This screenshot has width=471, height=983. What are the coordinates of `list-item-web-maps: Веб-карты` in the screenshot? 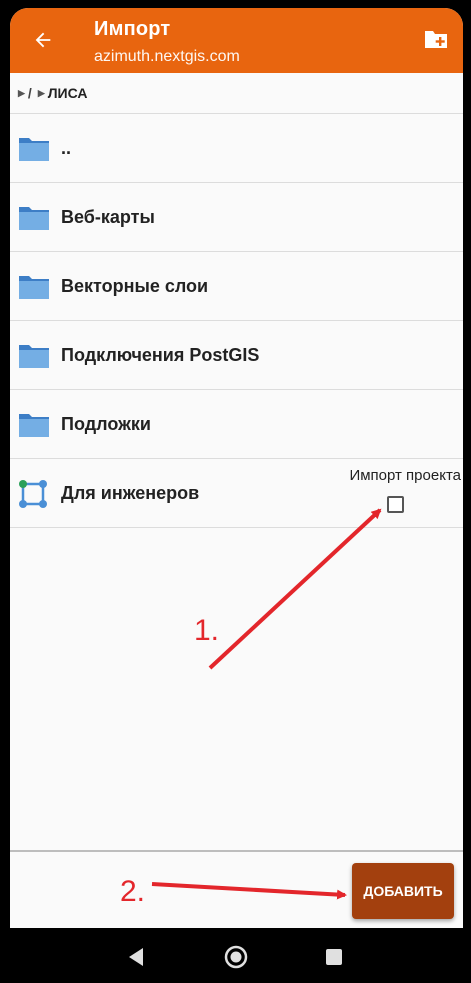 It's located at (236, 217).